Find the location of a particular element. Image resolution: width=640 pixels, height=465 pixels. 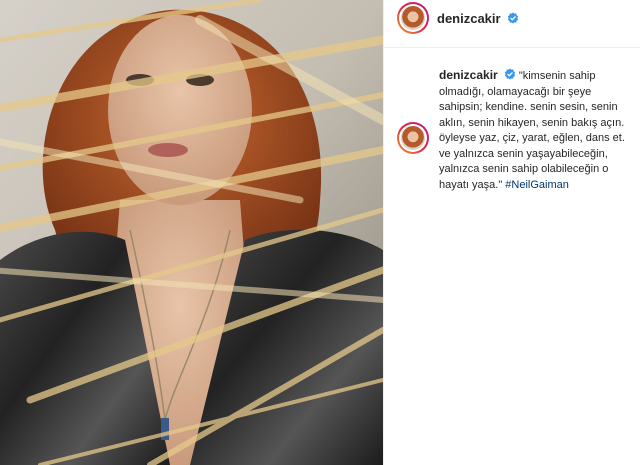

caption-hashtag: #NeilGaiman is located at coordinates (537, 185).